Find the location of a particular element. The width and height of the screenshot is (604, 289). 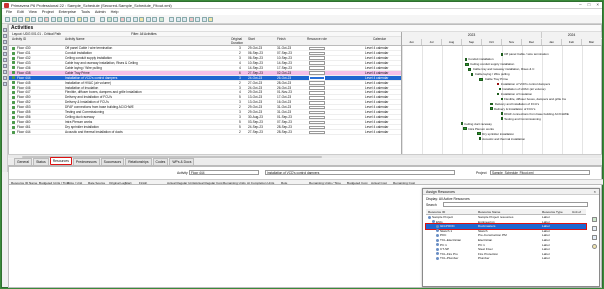

col-activity-id: Activity ID is located at coordinates (19, 39).